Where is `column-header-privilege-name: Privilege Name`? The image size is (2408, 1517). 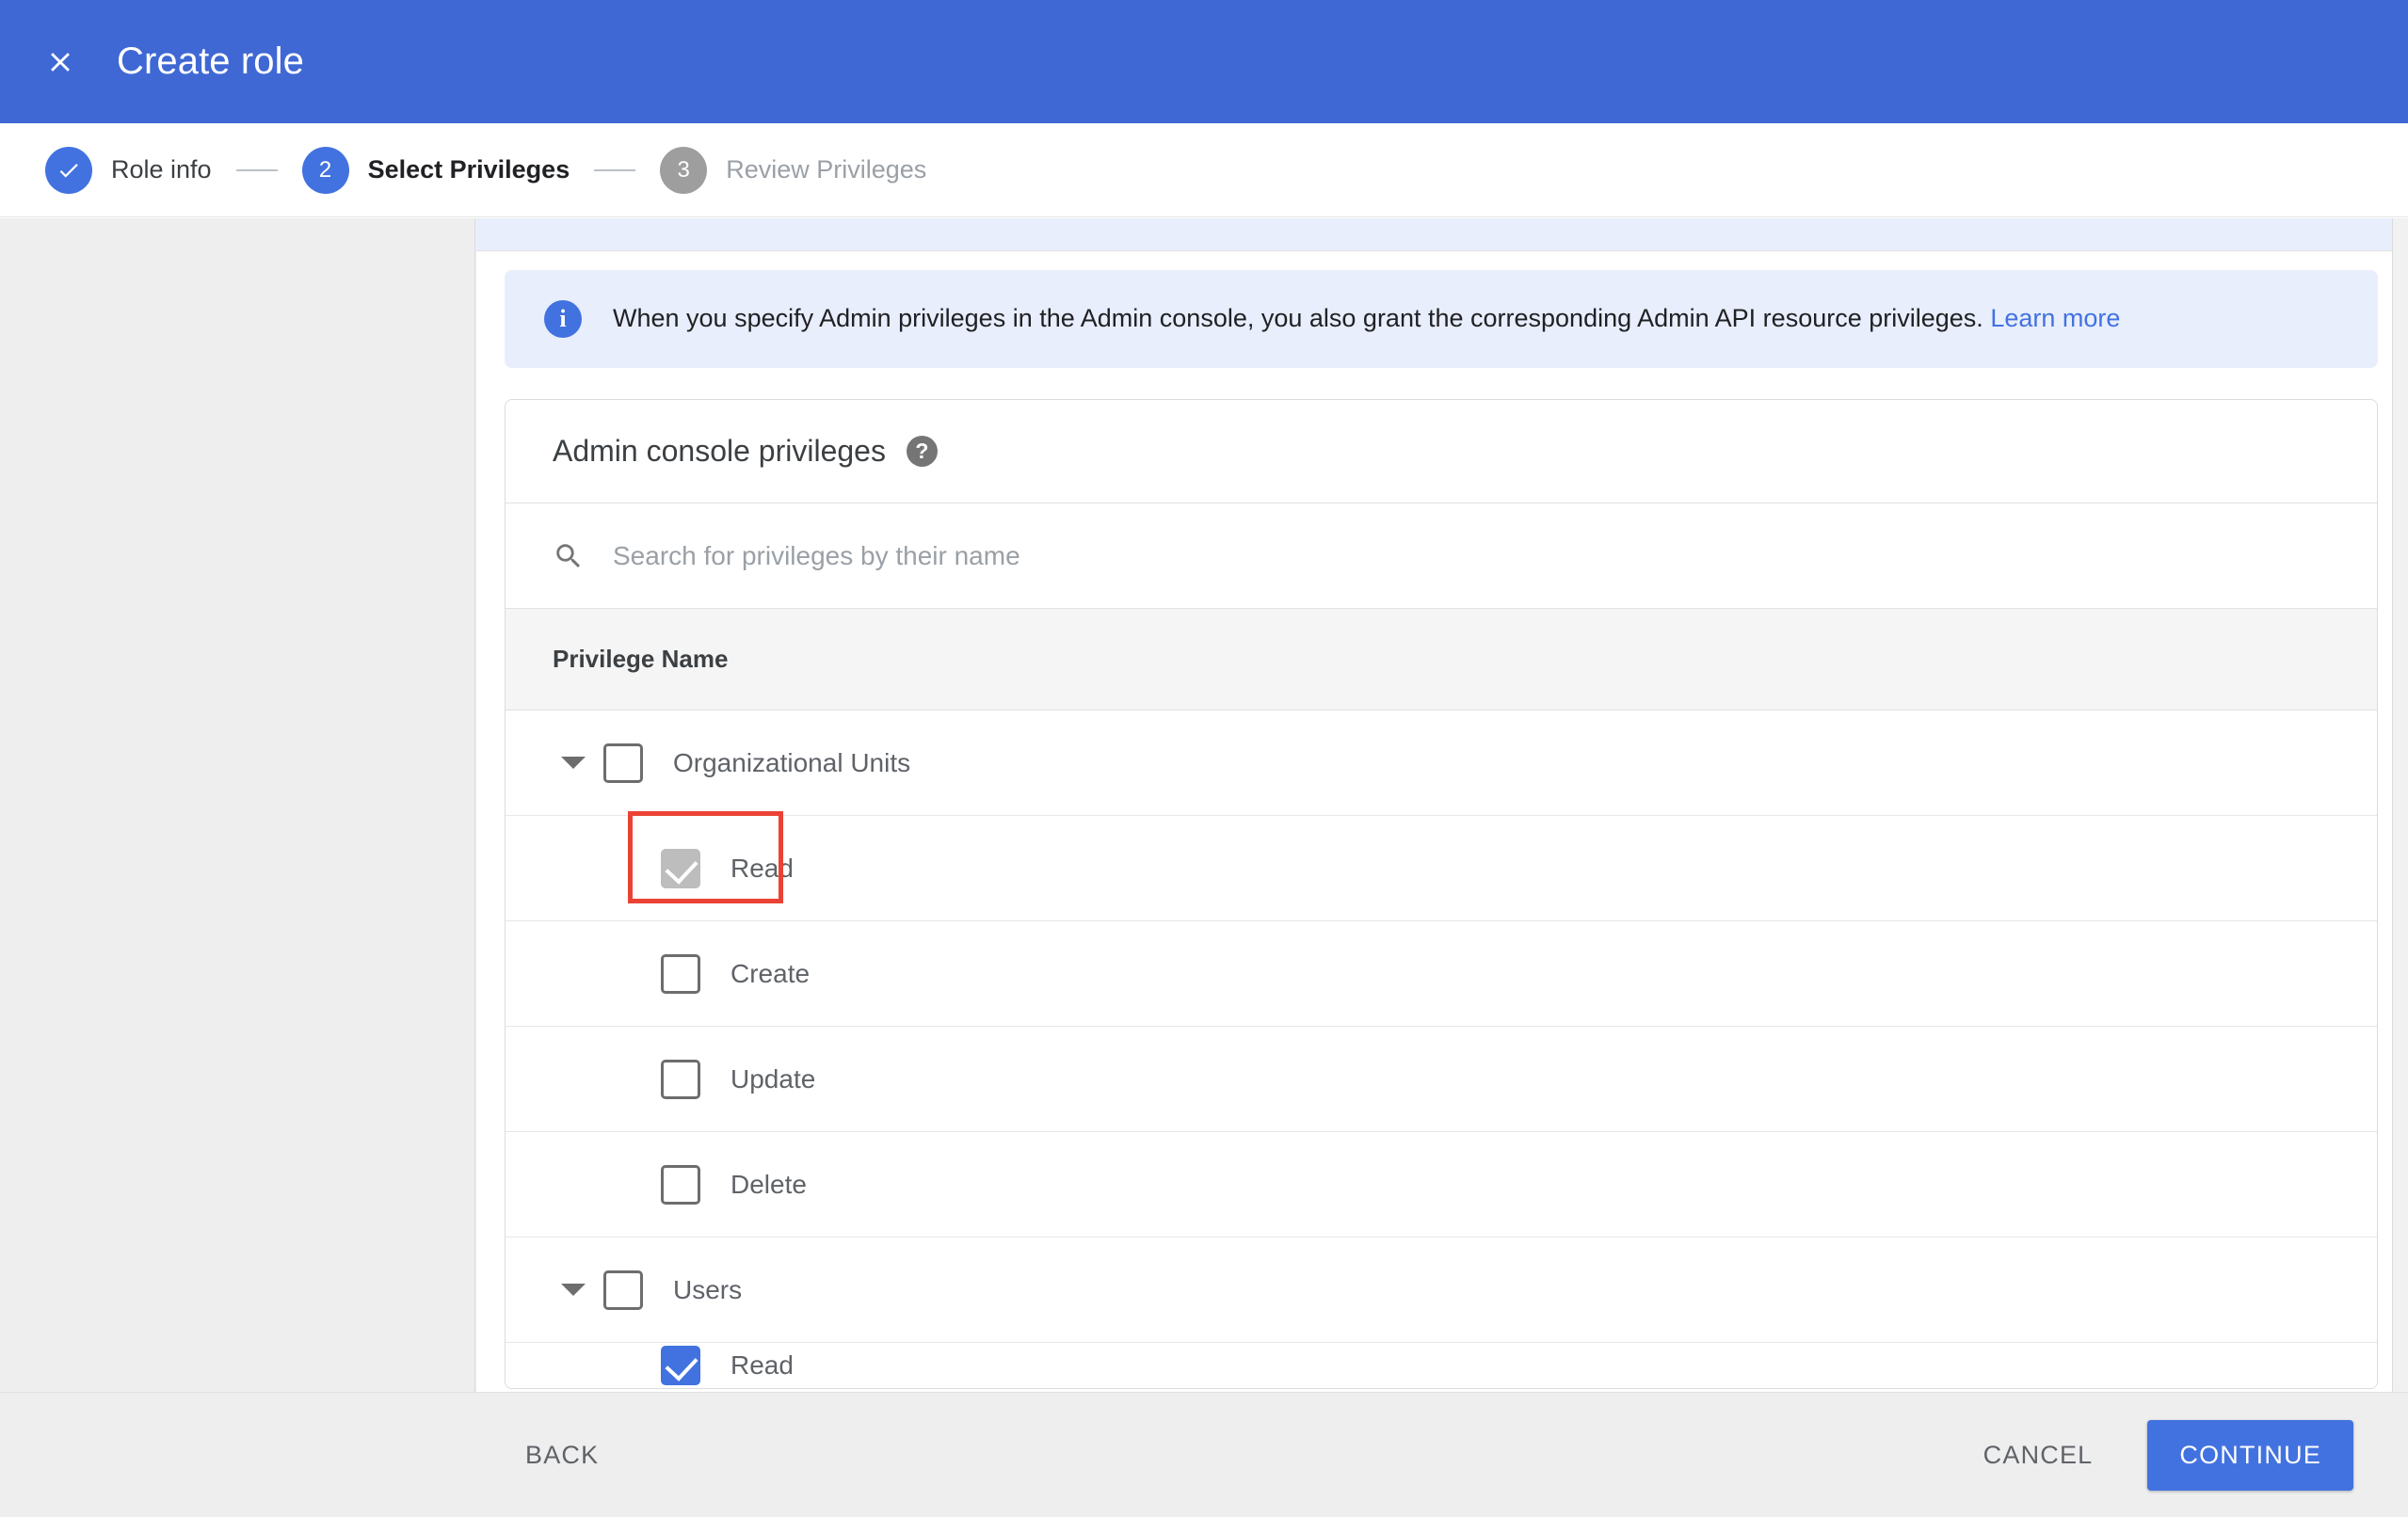
column-header-privilege-name: Privilege Name is located at coordinates (641, 659).